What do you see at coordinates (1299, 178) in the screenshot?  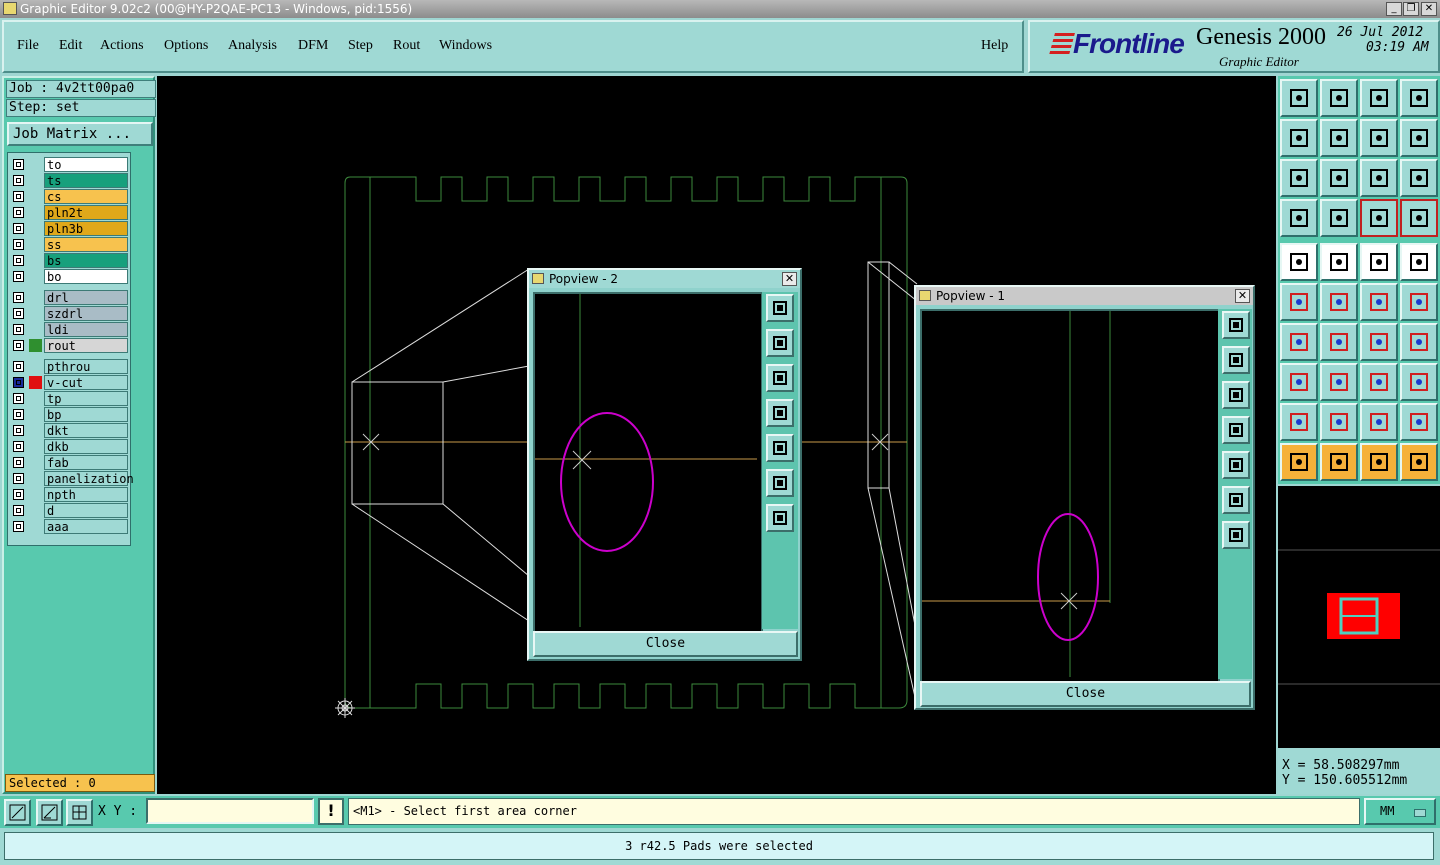 I see `fit-icon` at bounding box center [1299, 178].